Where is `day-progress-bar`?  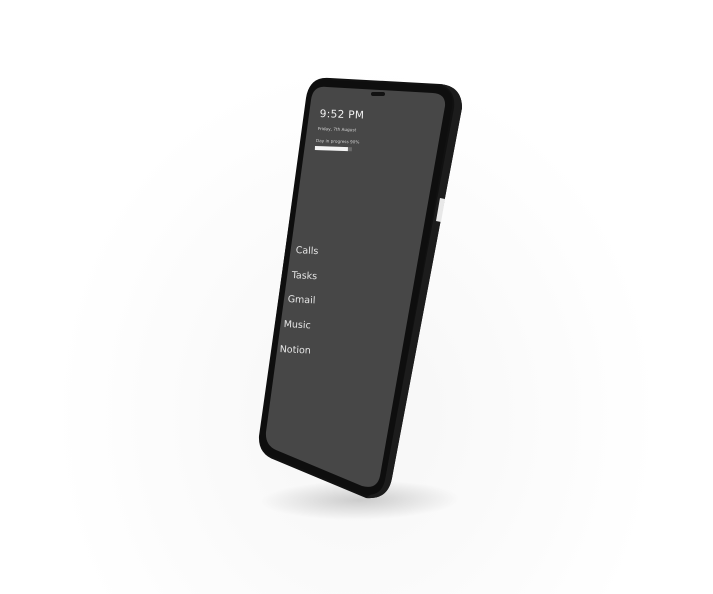 day-progress-bar is located at coordinates (333, 149).